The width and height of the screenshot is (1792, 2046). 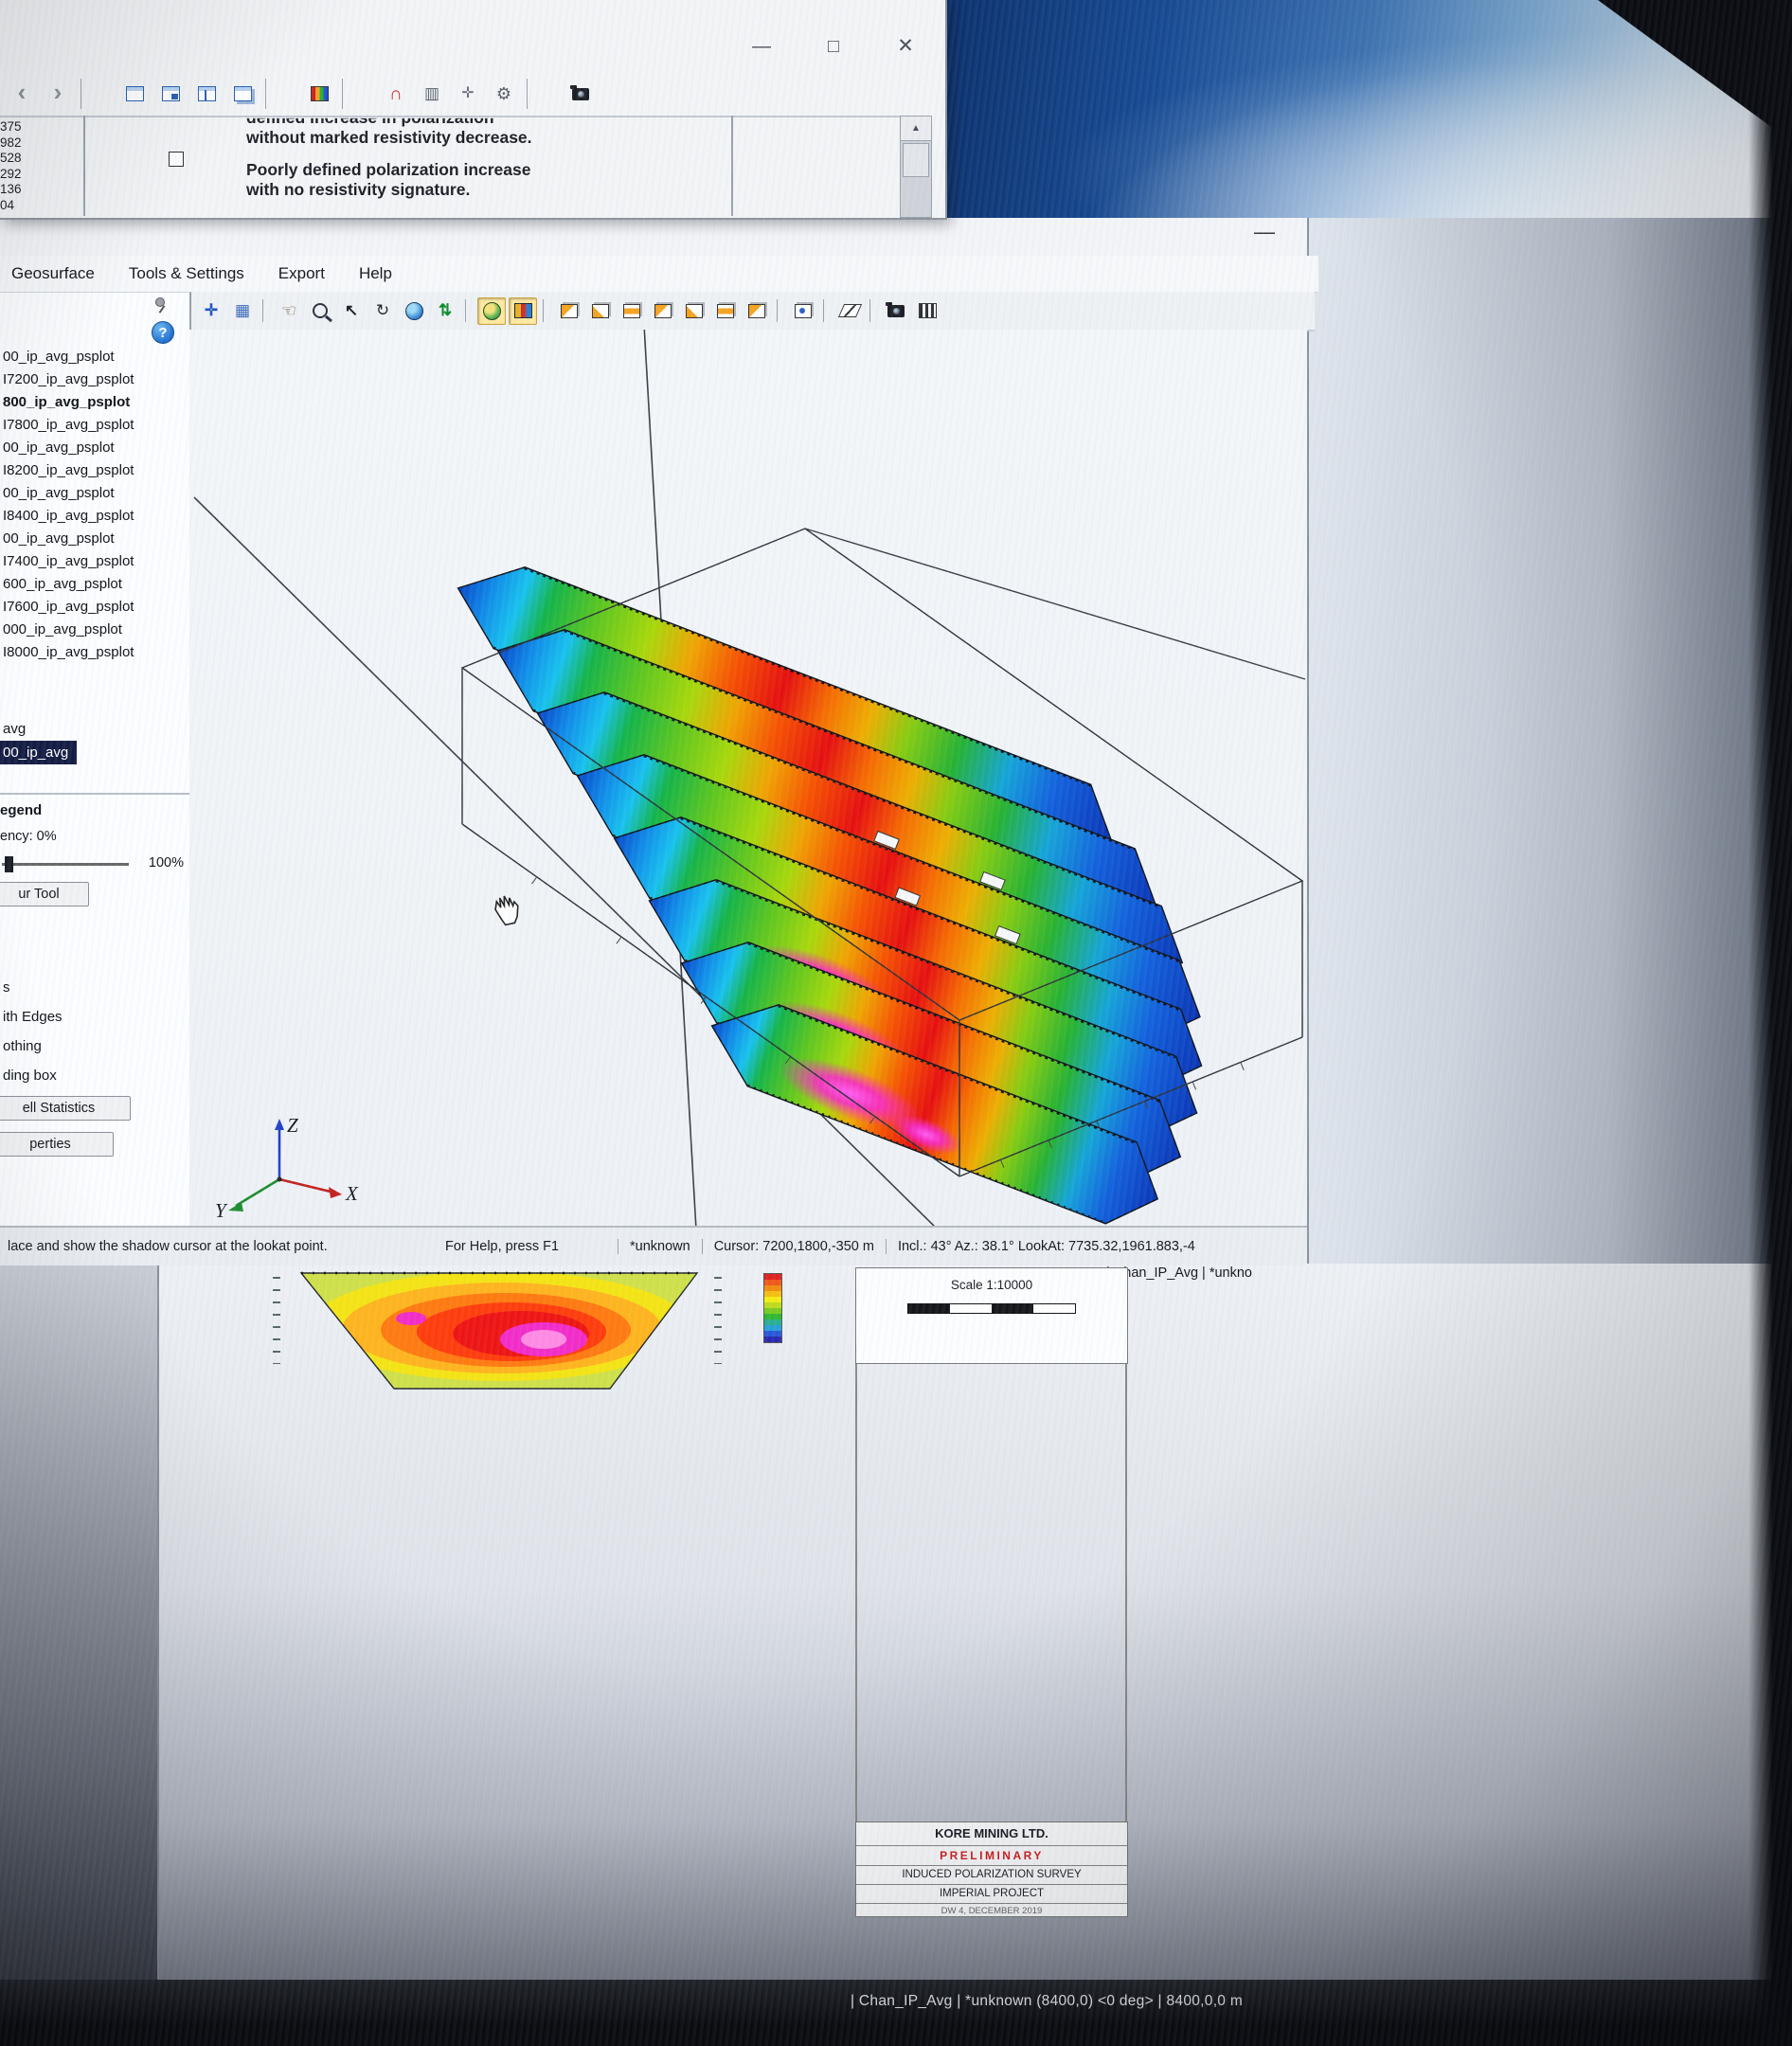 What do you see at coordinates (58, 94) in the screenshot?
I see `nav-forward-icon` at bounding box center [58, 94].